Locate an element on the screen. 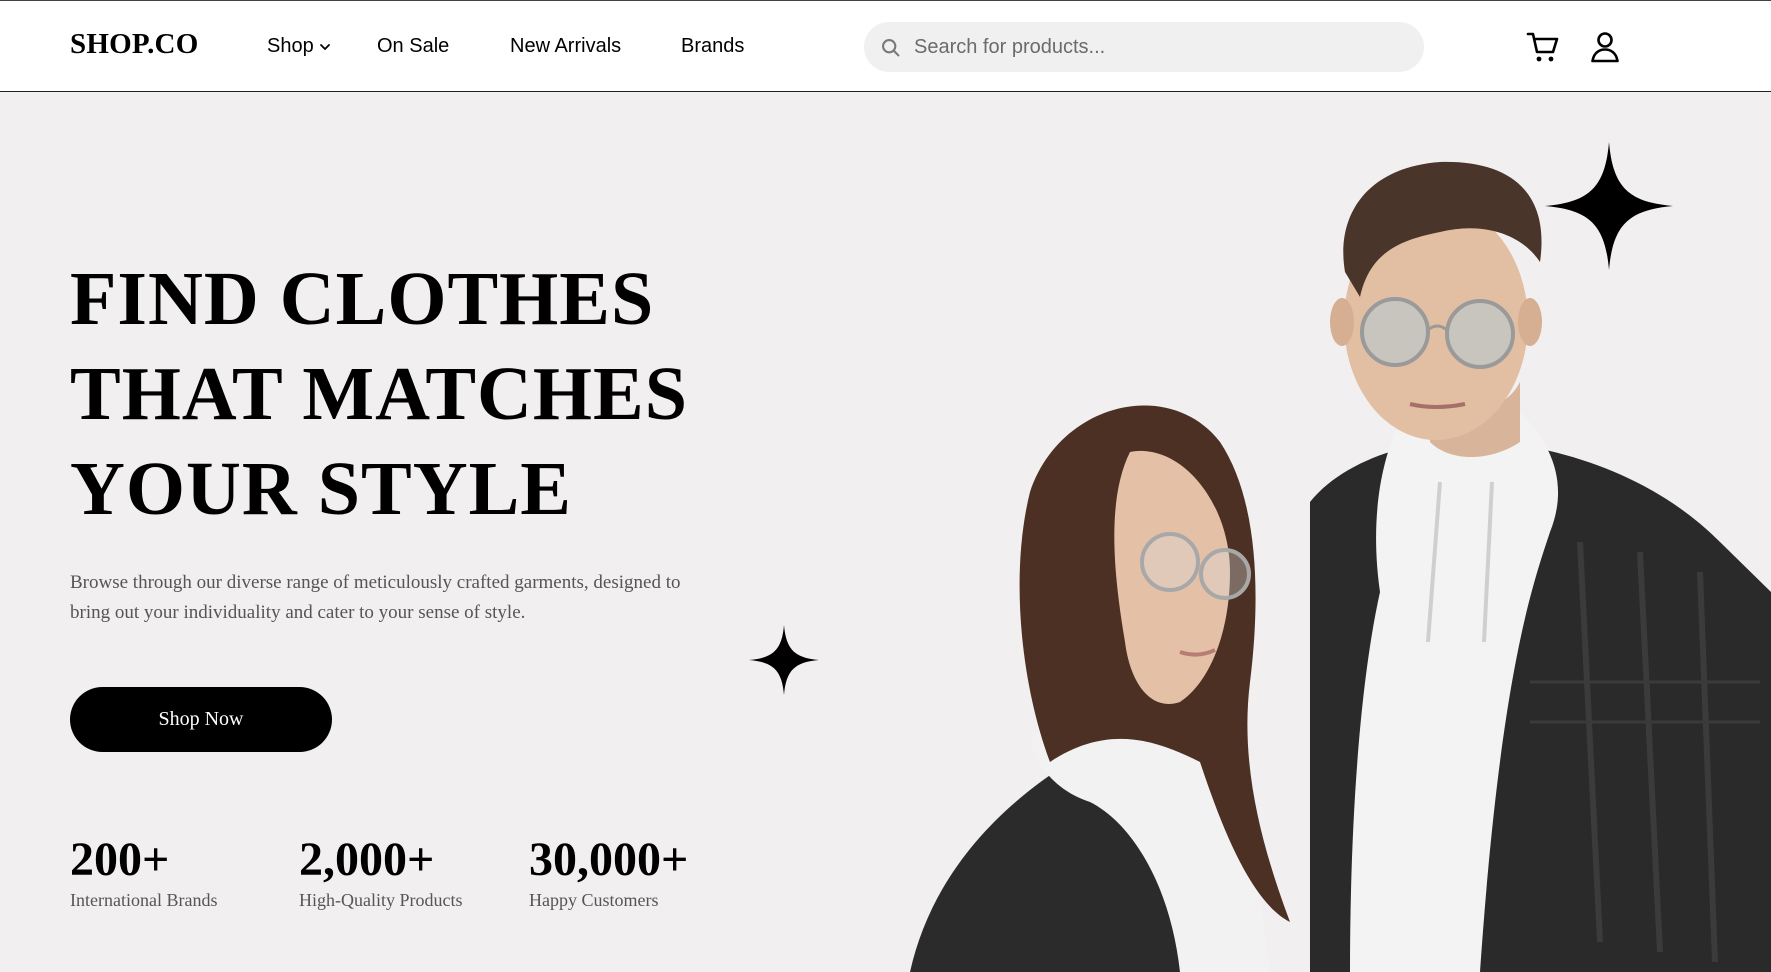 This screenshot has height=972, width=1771. stat-happy-customers: 30,000+ Happy Customers is located at coordinates (608, 872).